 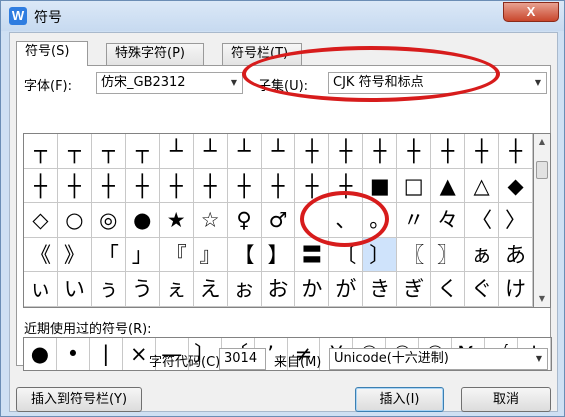 What do you see at coordinates (312, 289) in the screenshot?
I see `symbol-cell: か` at bounding box center [312, 289].